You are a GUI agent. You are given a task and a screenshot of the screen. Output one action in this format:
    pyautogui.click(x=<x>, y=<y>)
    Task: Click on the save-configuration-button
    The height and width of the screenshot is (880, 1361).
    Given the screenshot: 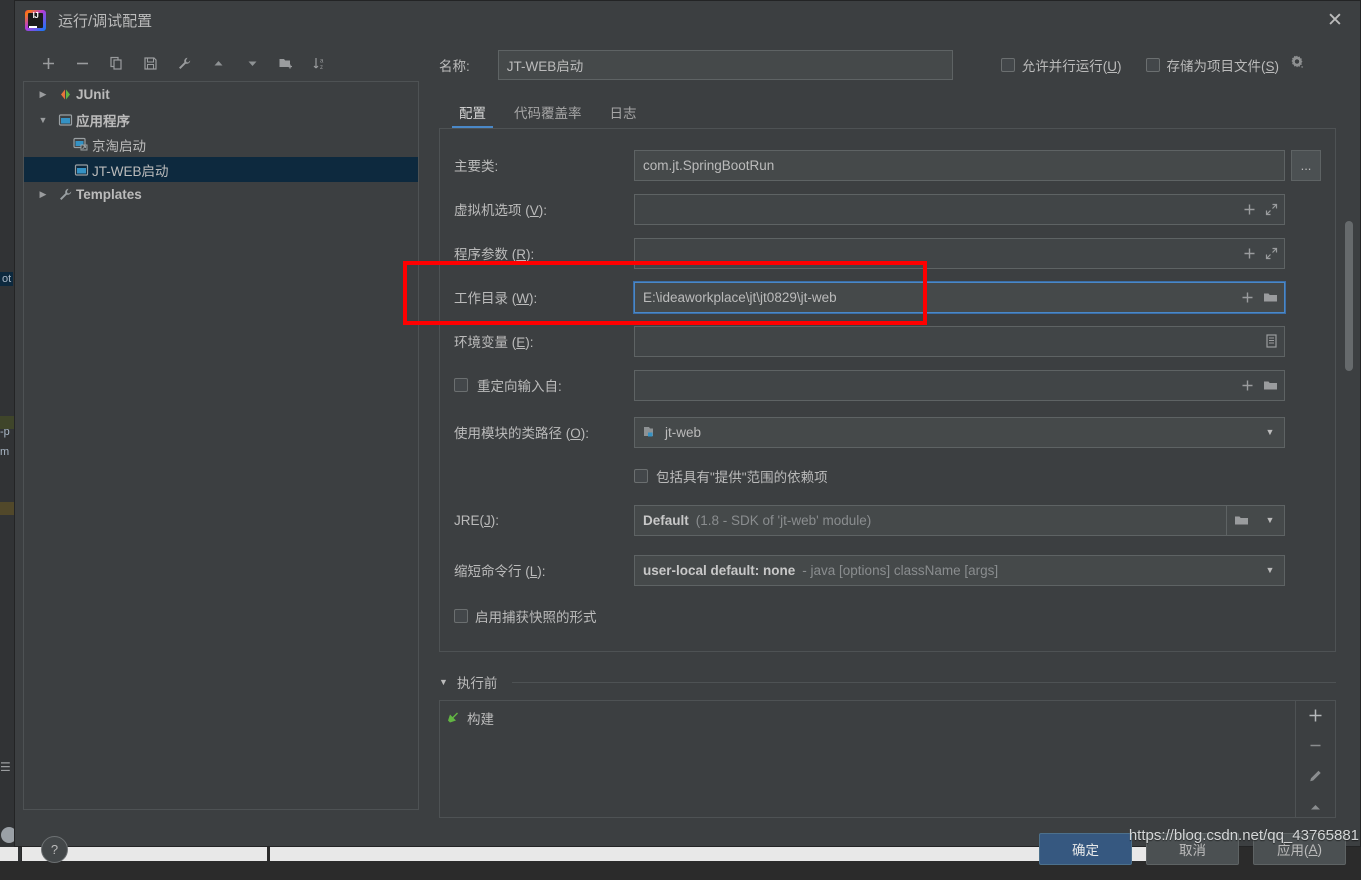 What is the action you would take?
    pyautogui.click(x=150, y=63)
    